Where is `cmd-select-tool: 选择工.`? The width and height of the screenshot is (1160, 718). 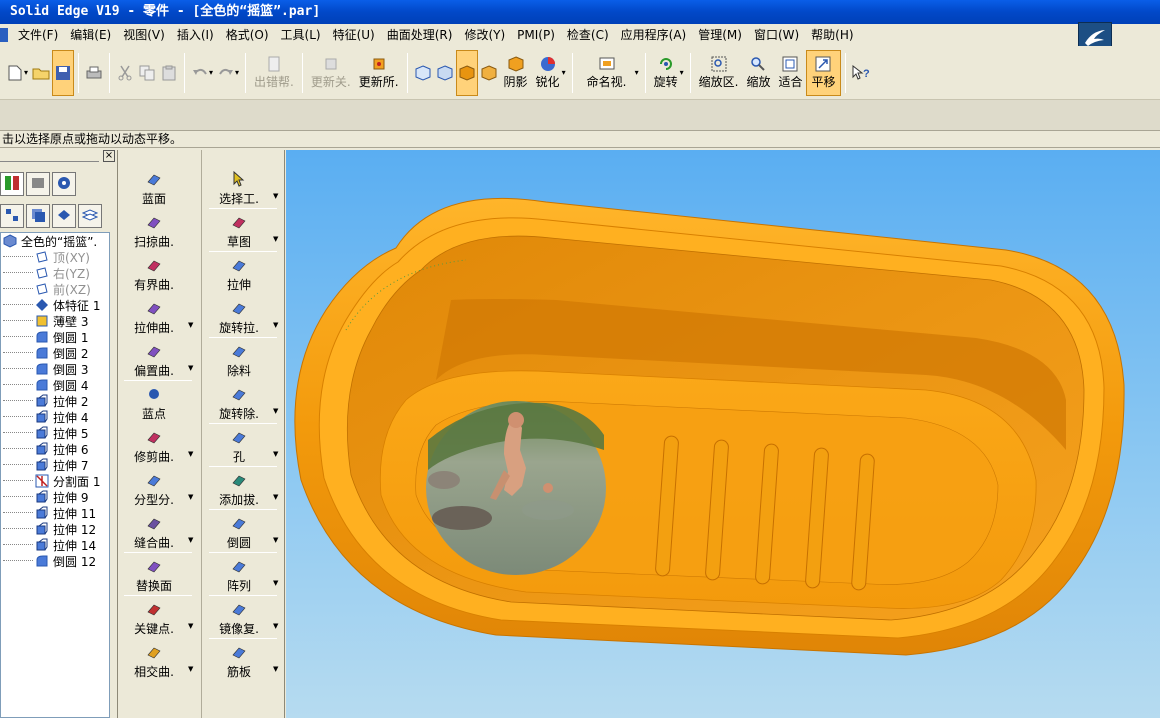 cmd-select-tool: 选择工. is located at coordinates (239, 188).